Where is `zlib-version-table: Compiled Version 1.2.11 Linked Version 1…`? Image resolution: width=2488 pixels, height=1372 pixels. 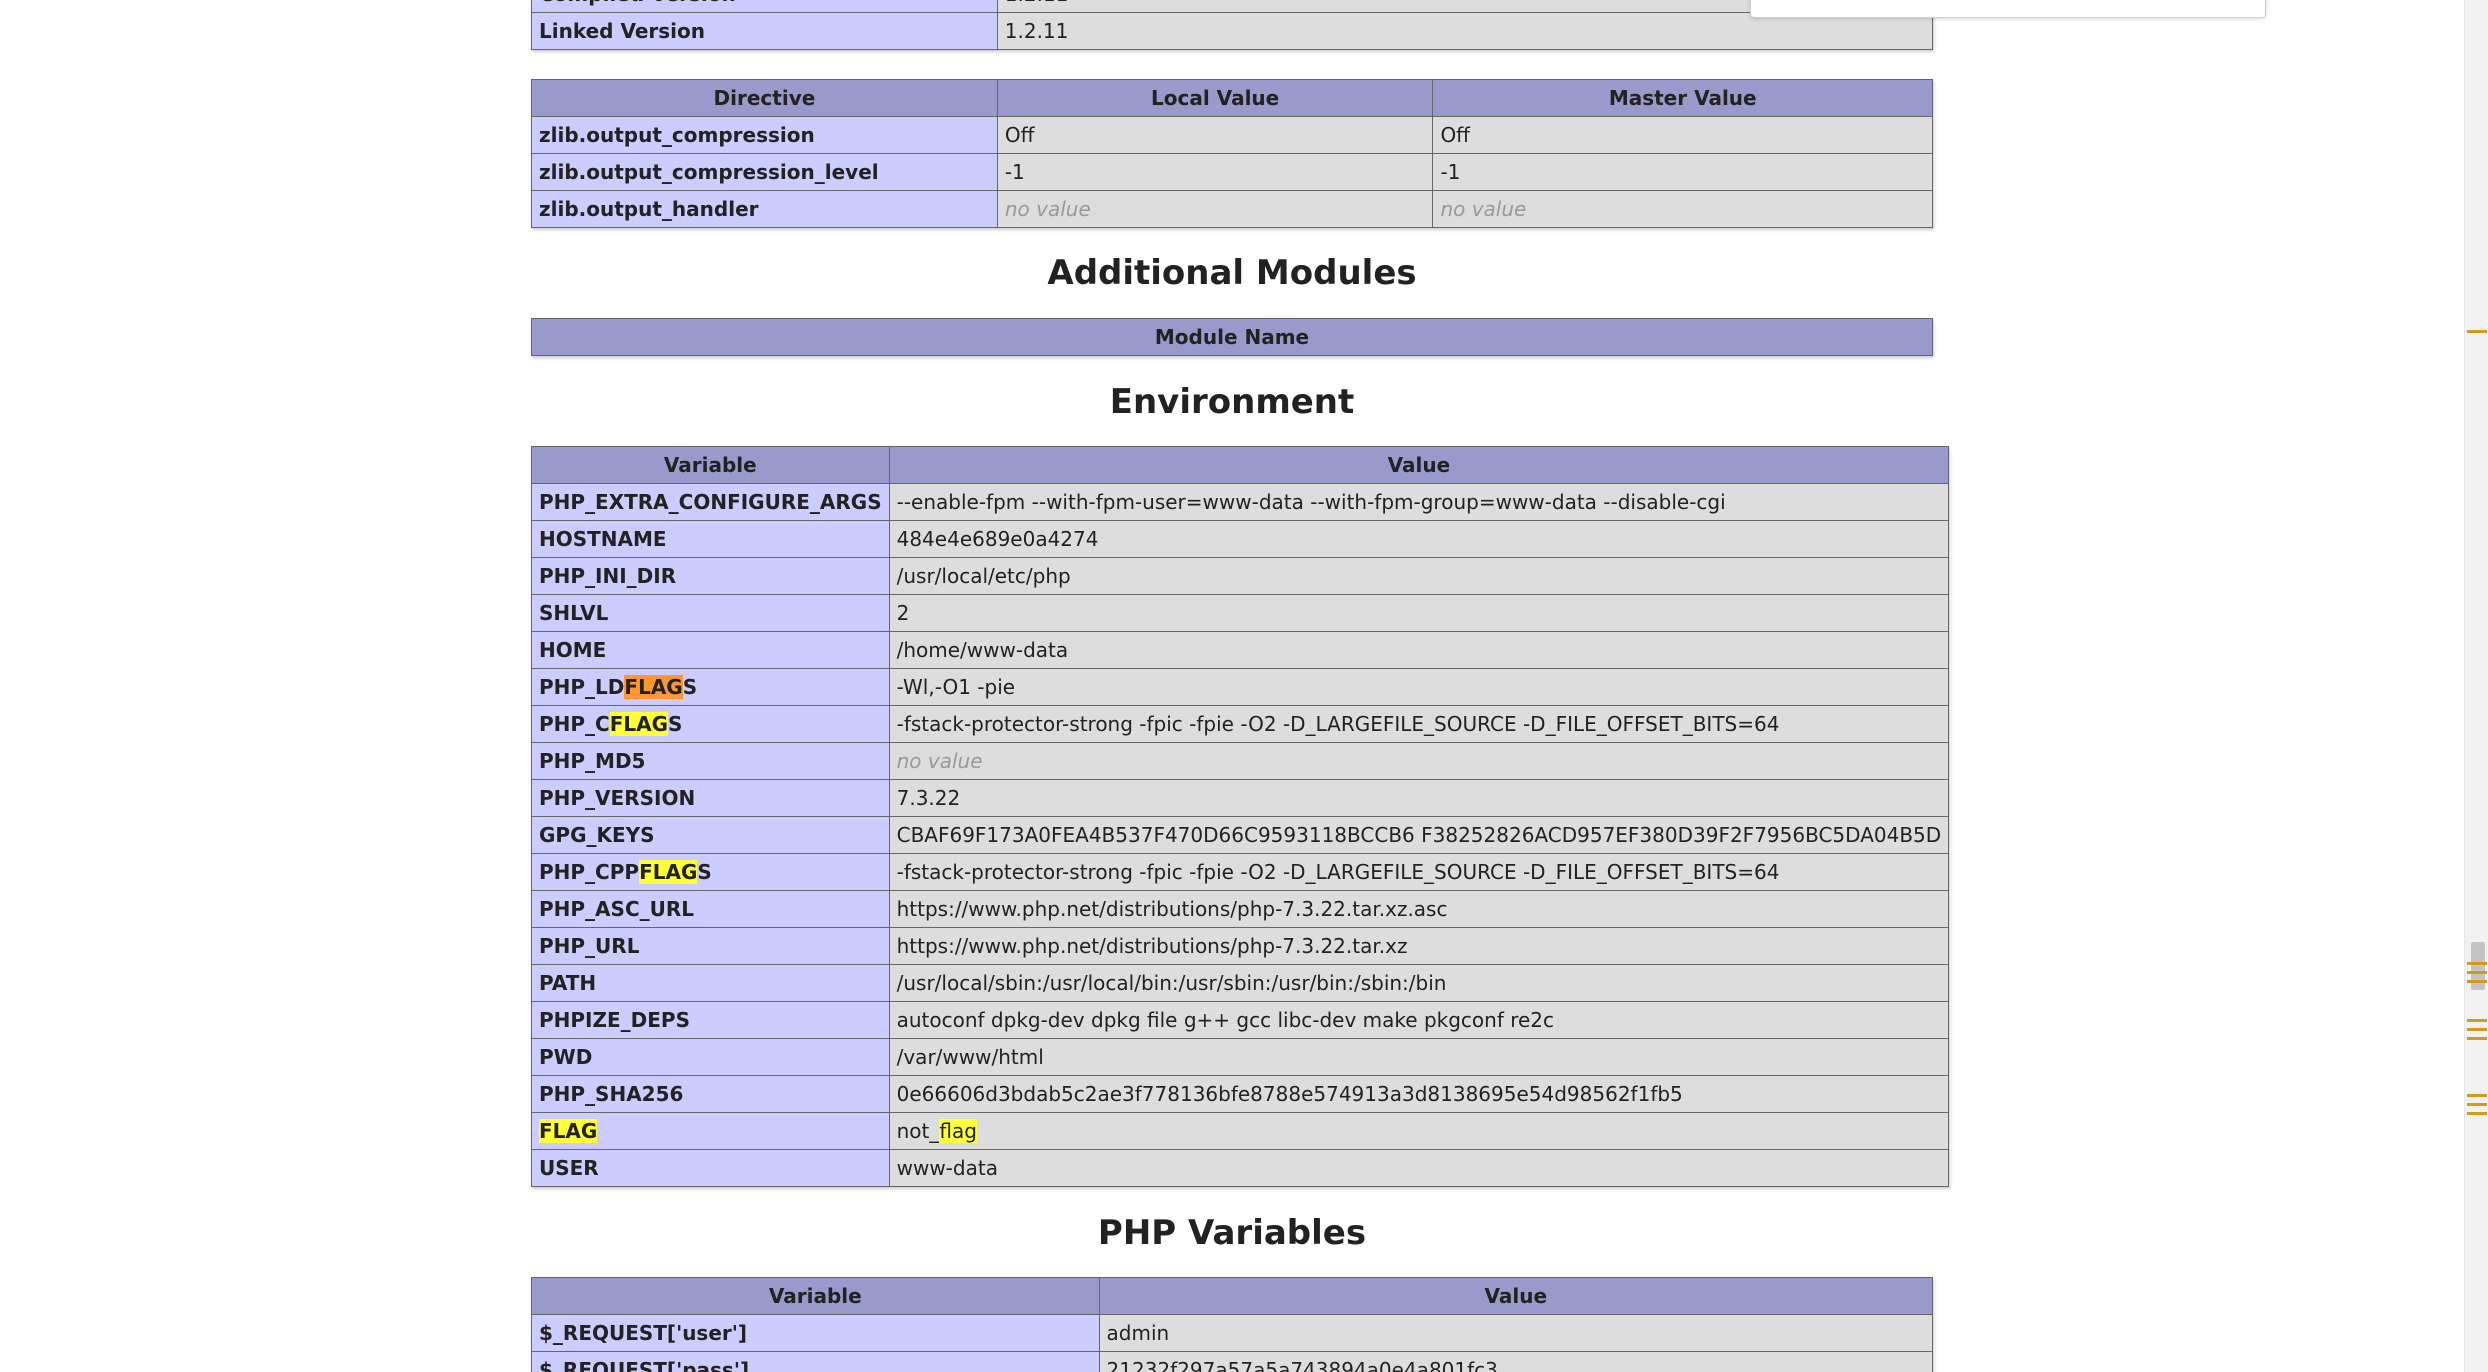 zlib-version-table: Compiled Version 1.2.11 Linked Version 1… is located at coordinates (1232, 25).